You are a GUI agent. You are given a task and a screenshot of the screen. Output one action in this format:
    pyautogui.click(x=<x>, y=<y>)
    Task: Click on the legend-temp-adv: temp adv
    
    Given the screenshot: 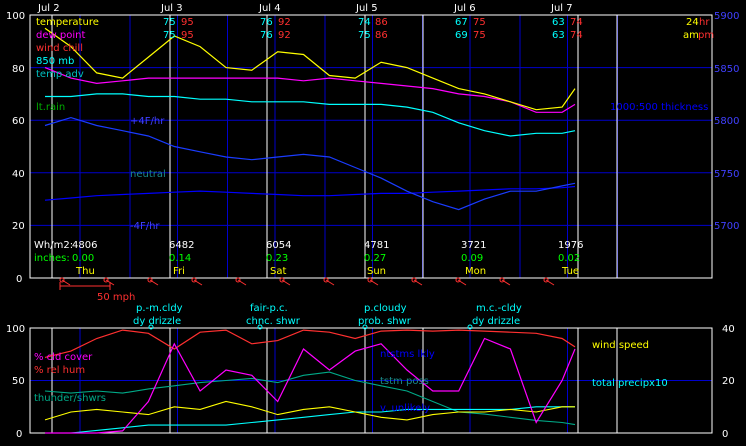 What is the action you would take?
    pyautogui.click(x=60, y=74)
    